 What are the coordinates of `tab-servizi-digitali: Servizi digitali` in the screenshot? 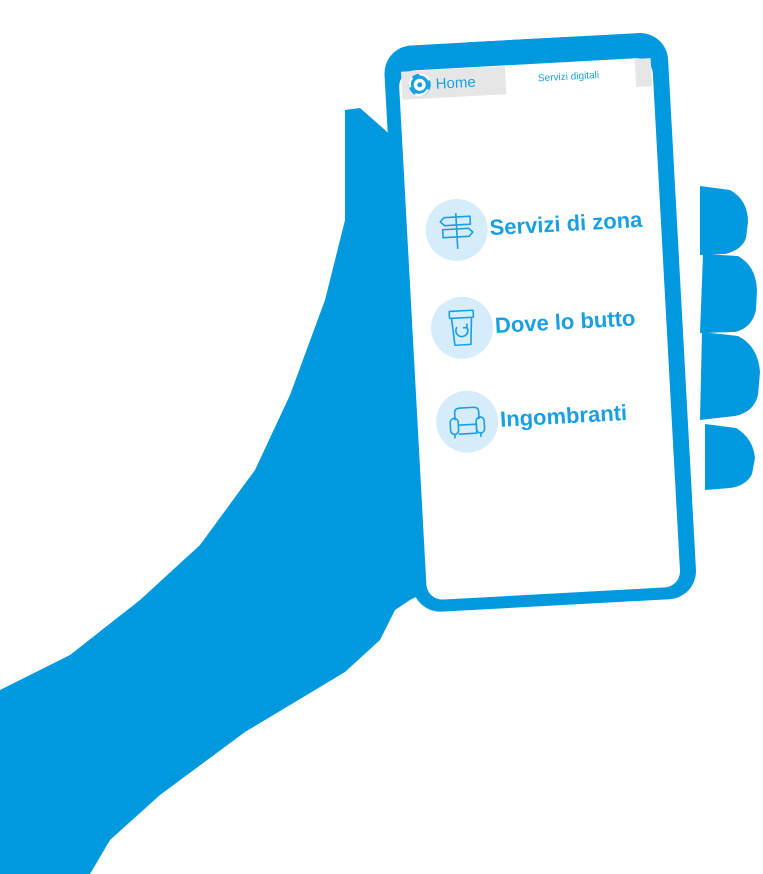 It's located at (568, 76).